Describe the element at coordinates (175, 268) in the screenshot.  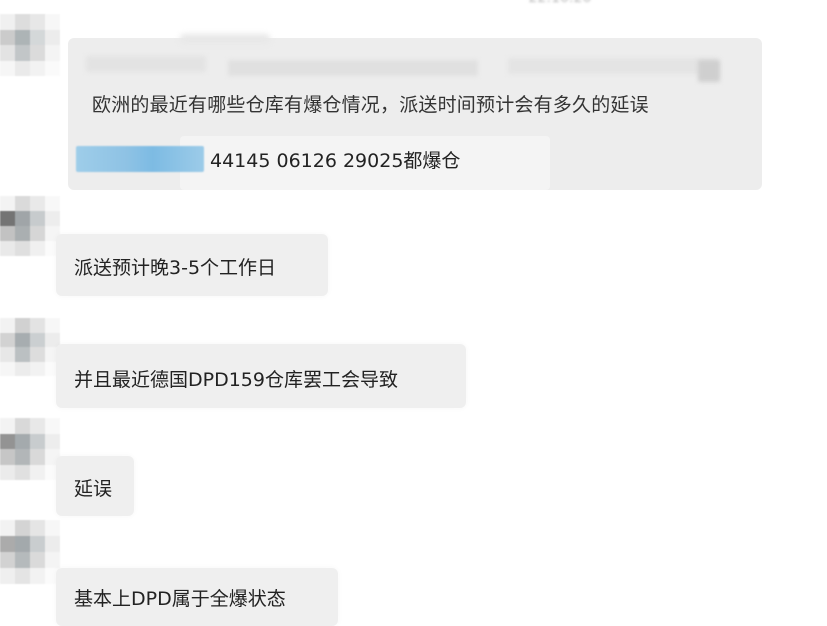
I see `message-text: 派送预计晚3-5个工作日` at that location.